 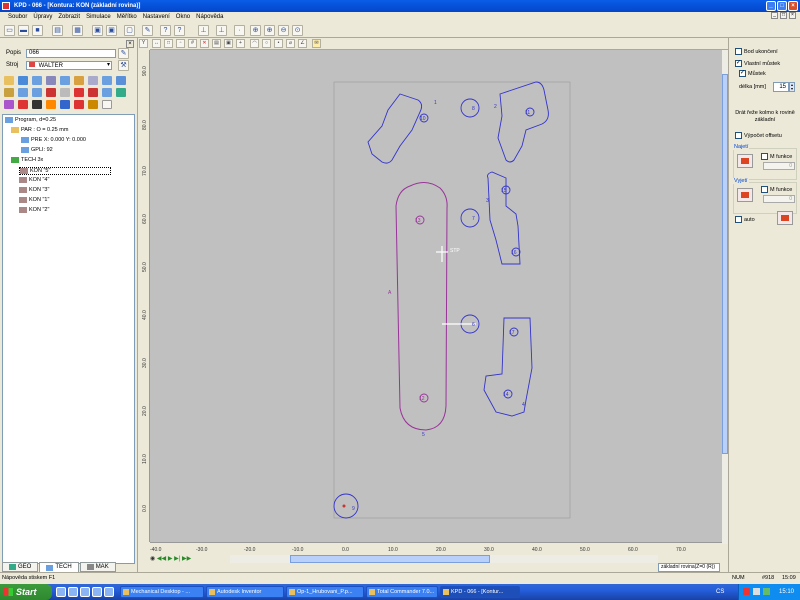 I want to click on grid-tool-icon, so click(x=107, y=80).